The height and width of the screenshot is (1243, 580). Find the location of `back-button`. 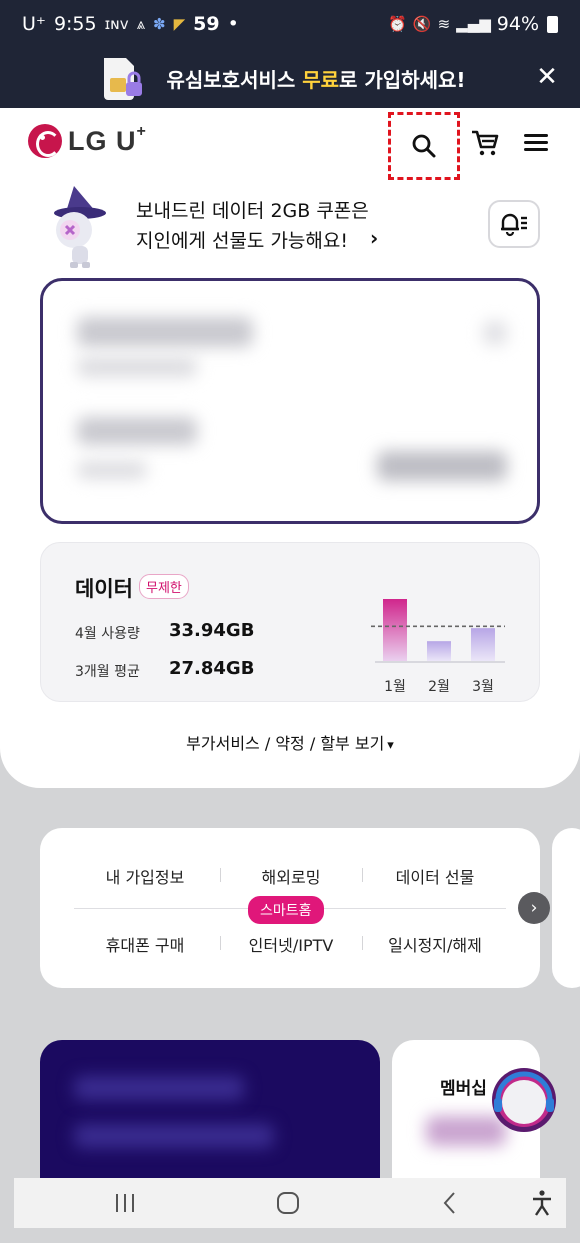

back-button is located at coordinates (450, 1203).